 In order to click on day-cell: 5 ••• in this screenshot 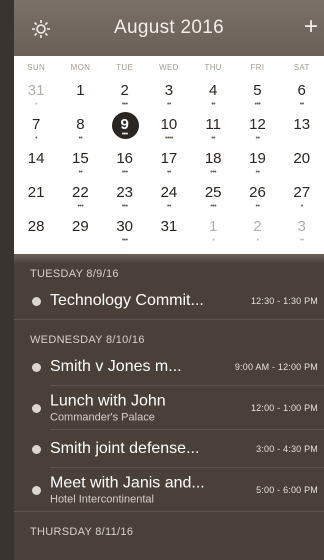, I will do `click(257, 95)`.